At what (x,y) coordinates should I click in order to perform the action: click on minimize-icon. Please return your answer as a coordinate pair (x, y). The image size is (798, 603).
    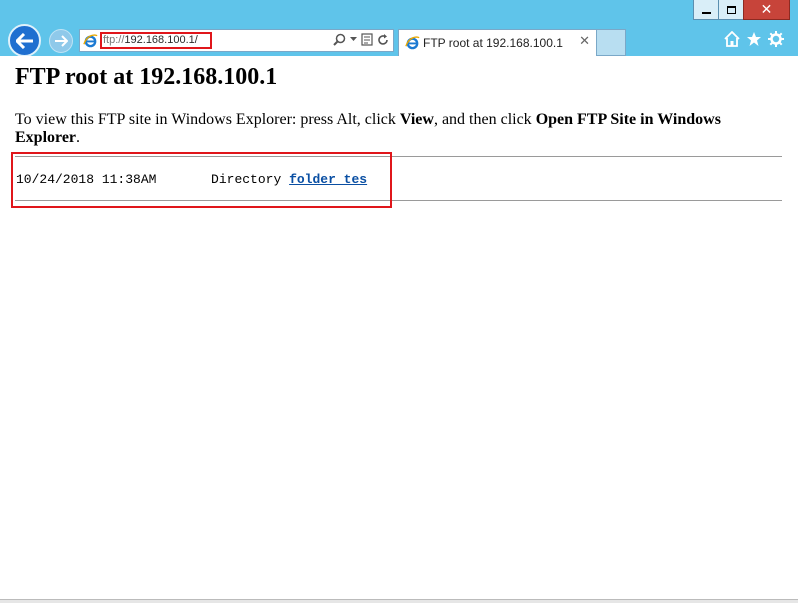
    Looking at the image, I should click on (706, 12).